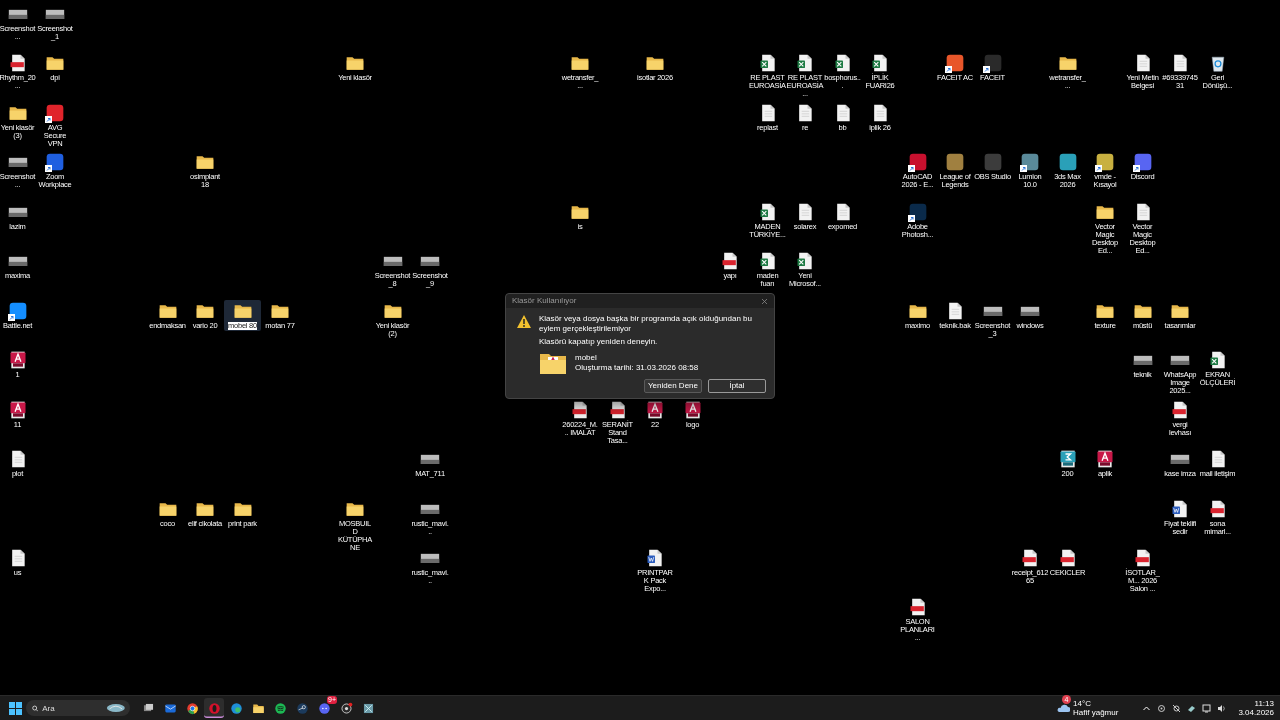 The width and height of the screenshot is (1280, 720). I want to click on dialog-title: Klasör Kullanılıyor, so click(544, 301).